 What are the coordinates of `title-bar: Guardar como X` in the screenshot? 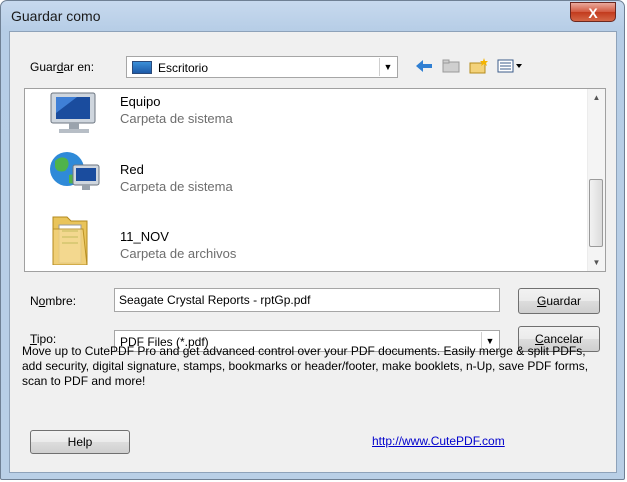 It's located at (312, 16).